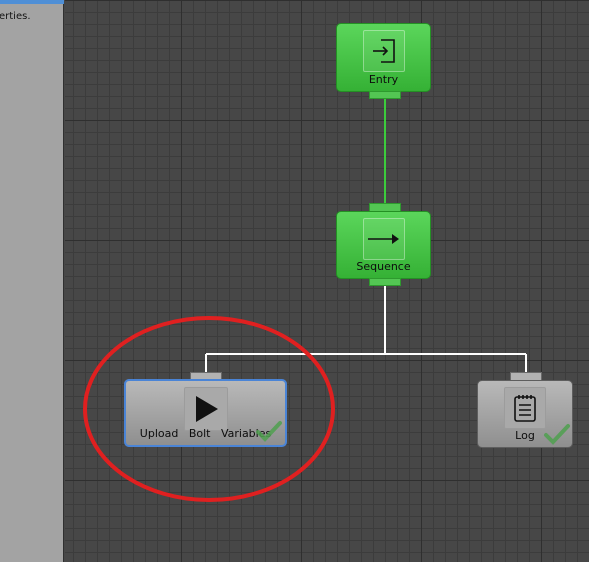 The width and height of the screenshot is (589, 562). Describe the element at coordinates (383, 79) in the screenshot. I see `entry-node-label: Entry` at that location.